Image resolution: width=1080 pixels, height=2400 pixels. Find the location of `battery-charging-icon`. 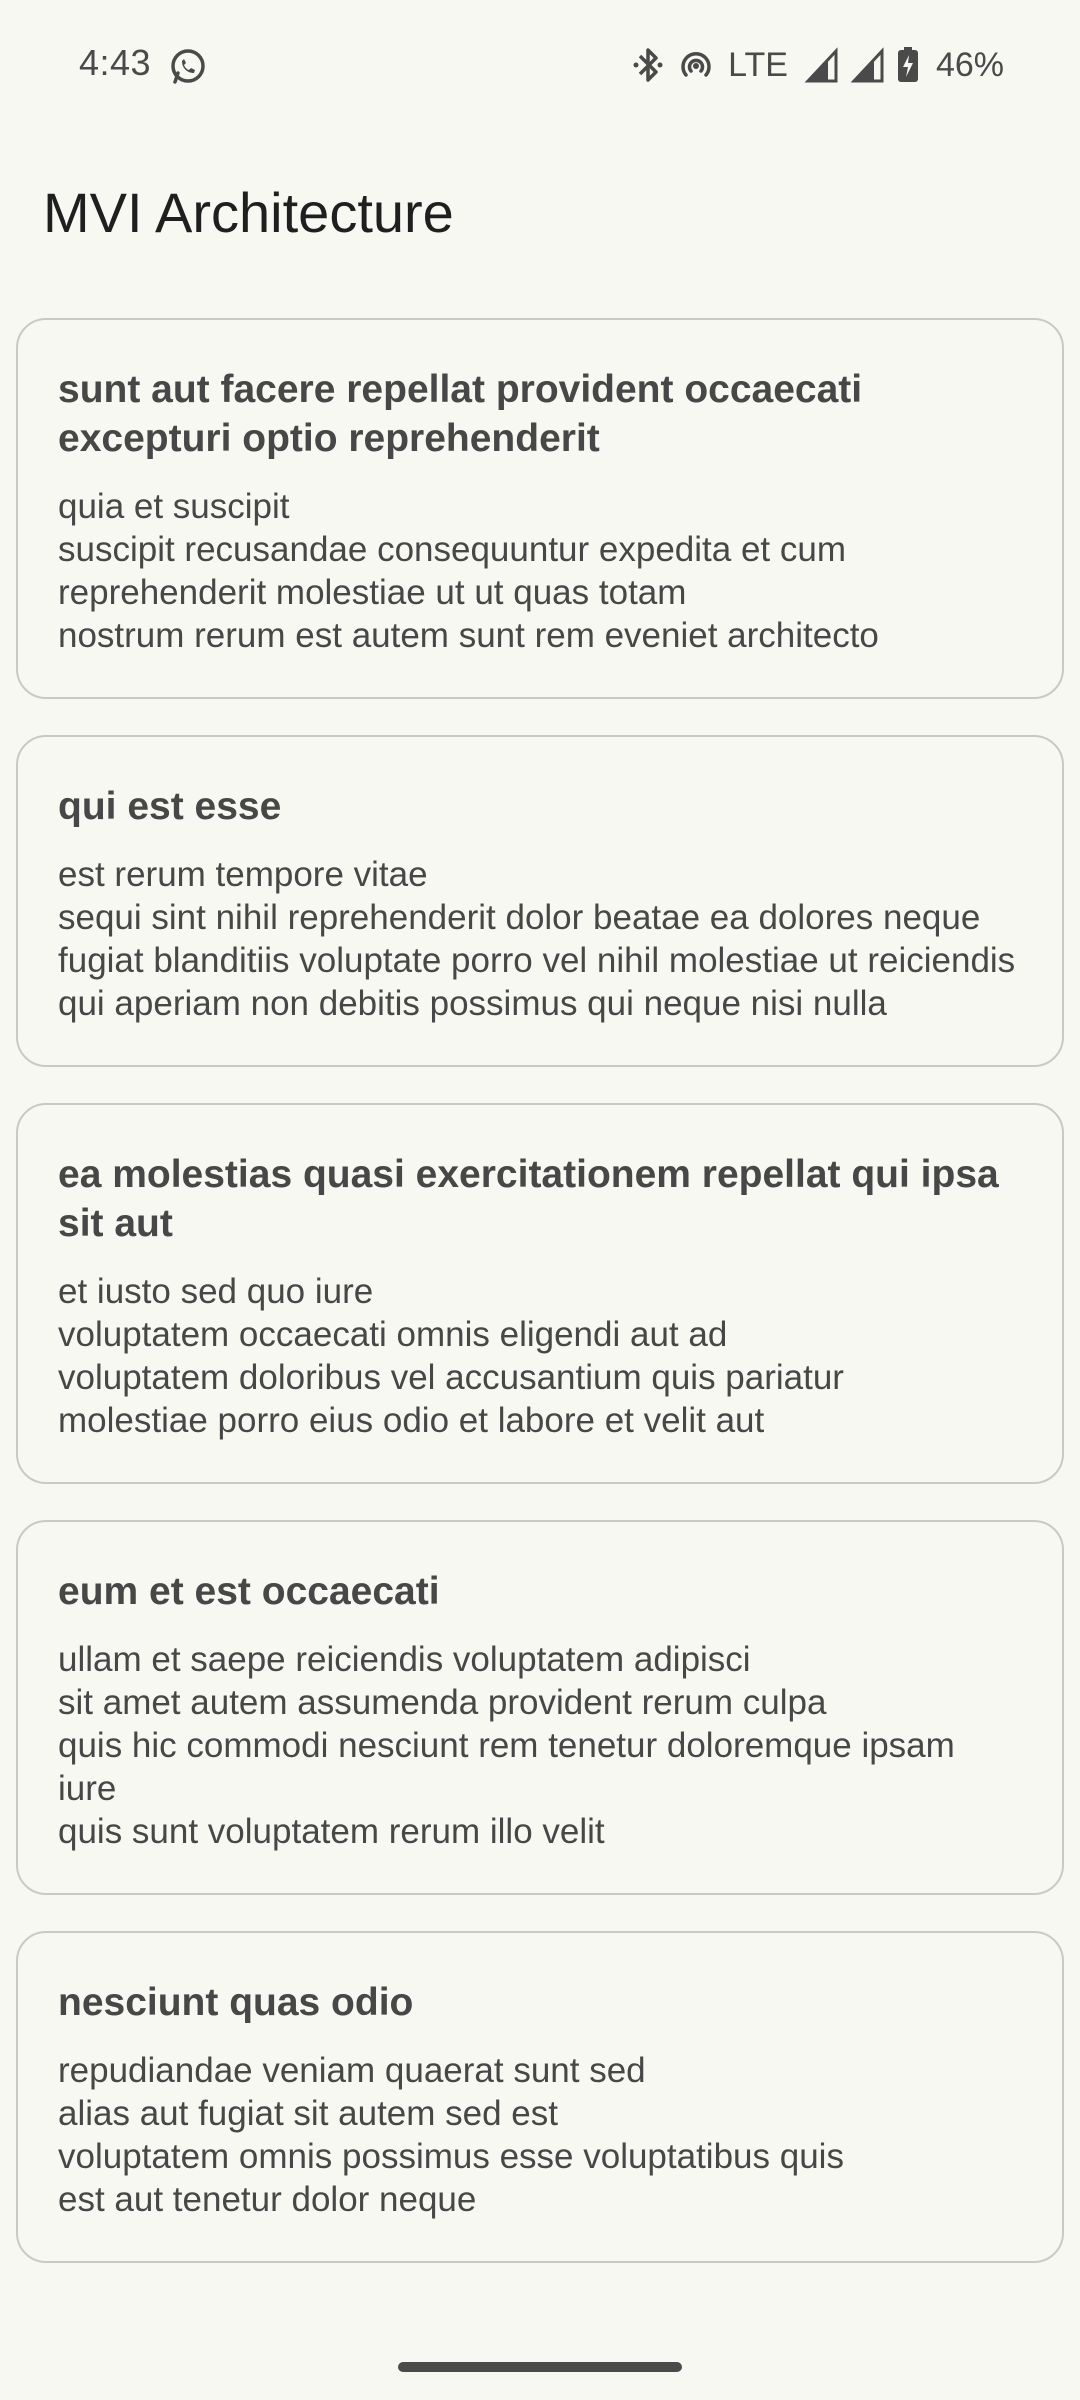

battery-charging-icon is located at coordinates (908, 65).